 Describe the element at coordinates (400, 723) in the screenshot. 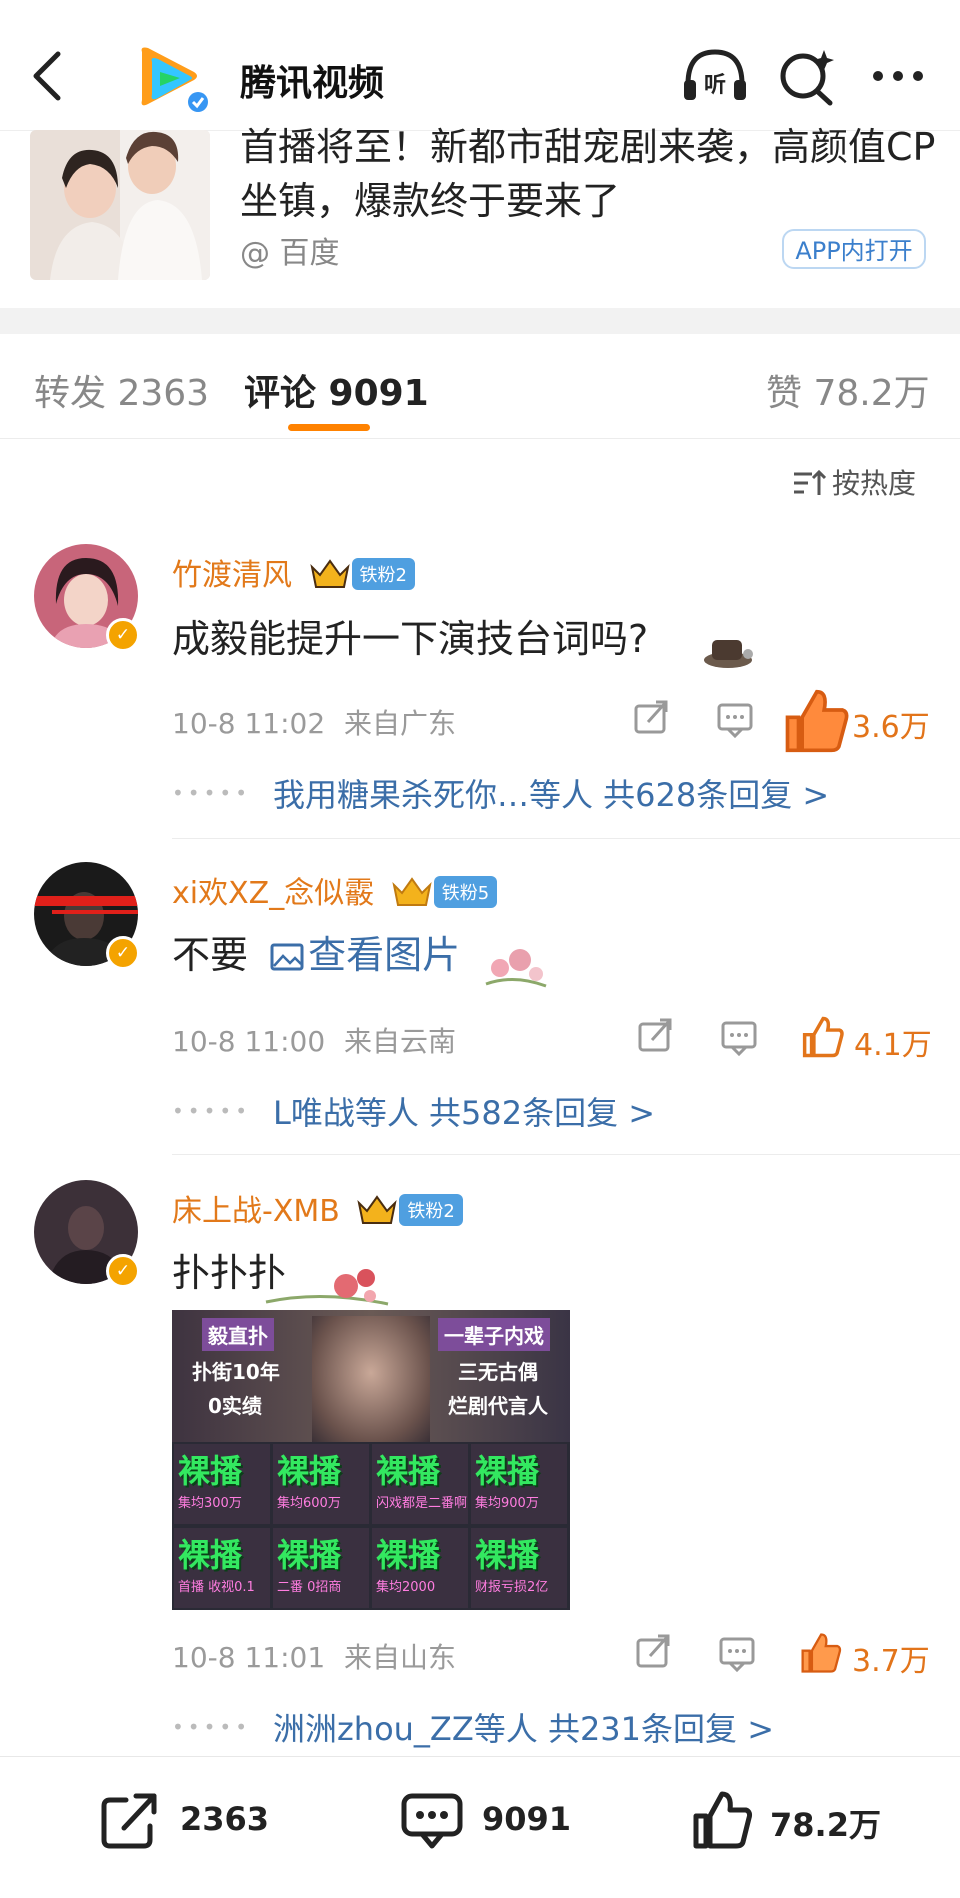

I see `comment-location: 来自广东` at that location.